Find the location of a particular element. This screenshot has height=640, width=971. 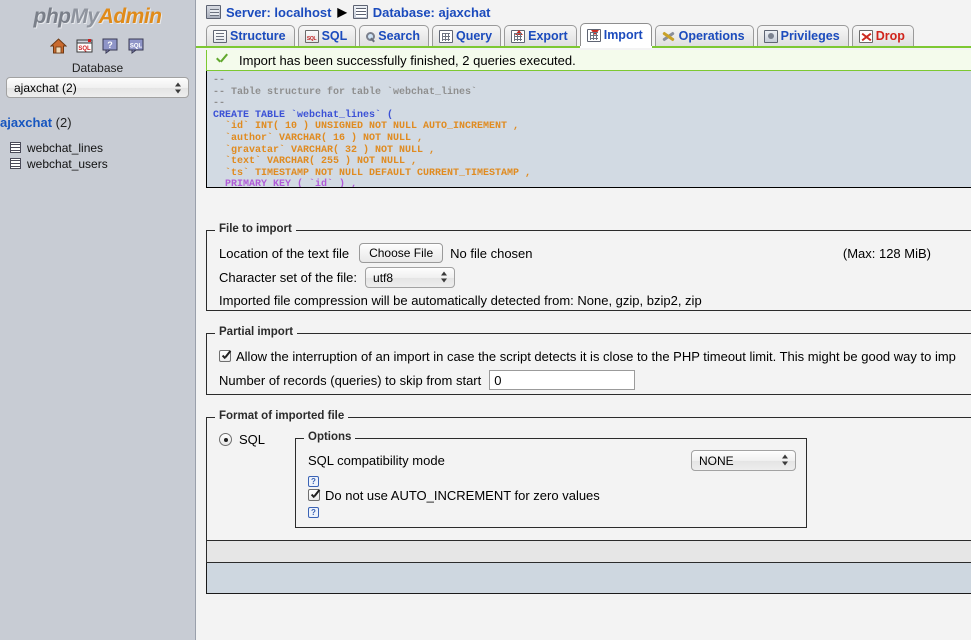

tab-drop: Drop is located at coordinates (882, 35).